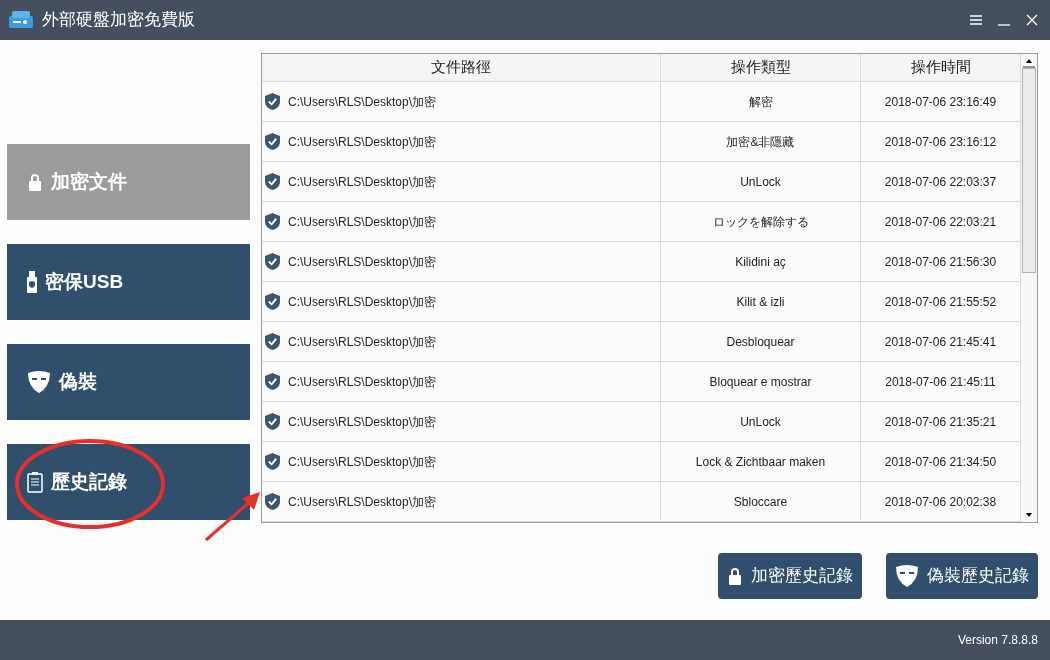 The height and width of the screenshot is (660, 1050). Describe the element at coordinates (761, 381) in the screenshot. I see `table-cell: Bloquear e mostrar` at that location.